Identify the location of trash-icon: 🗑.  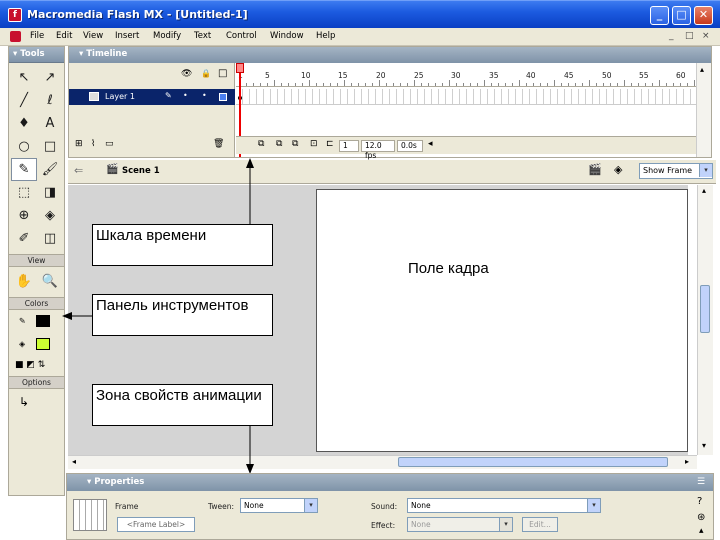
(218, 144).